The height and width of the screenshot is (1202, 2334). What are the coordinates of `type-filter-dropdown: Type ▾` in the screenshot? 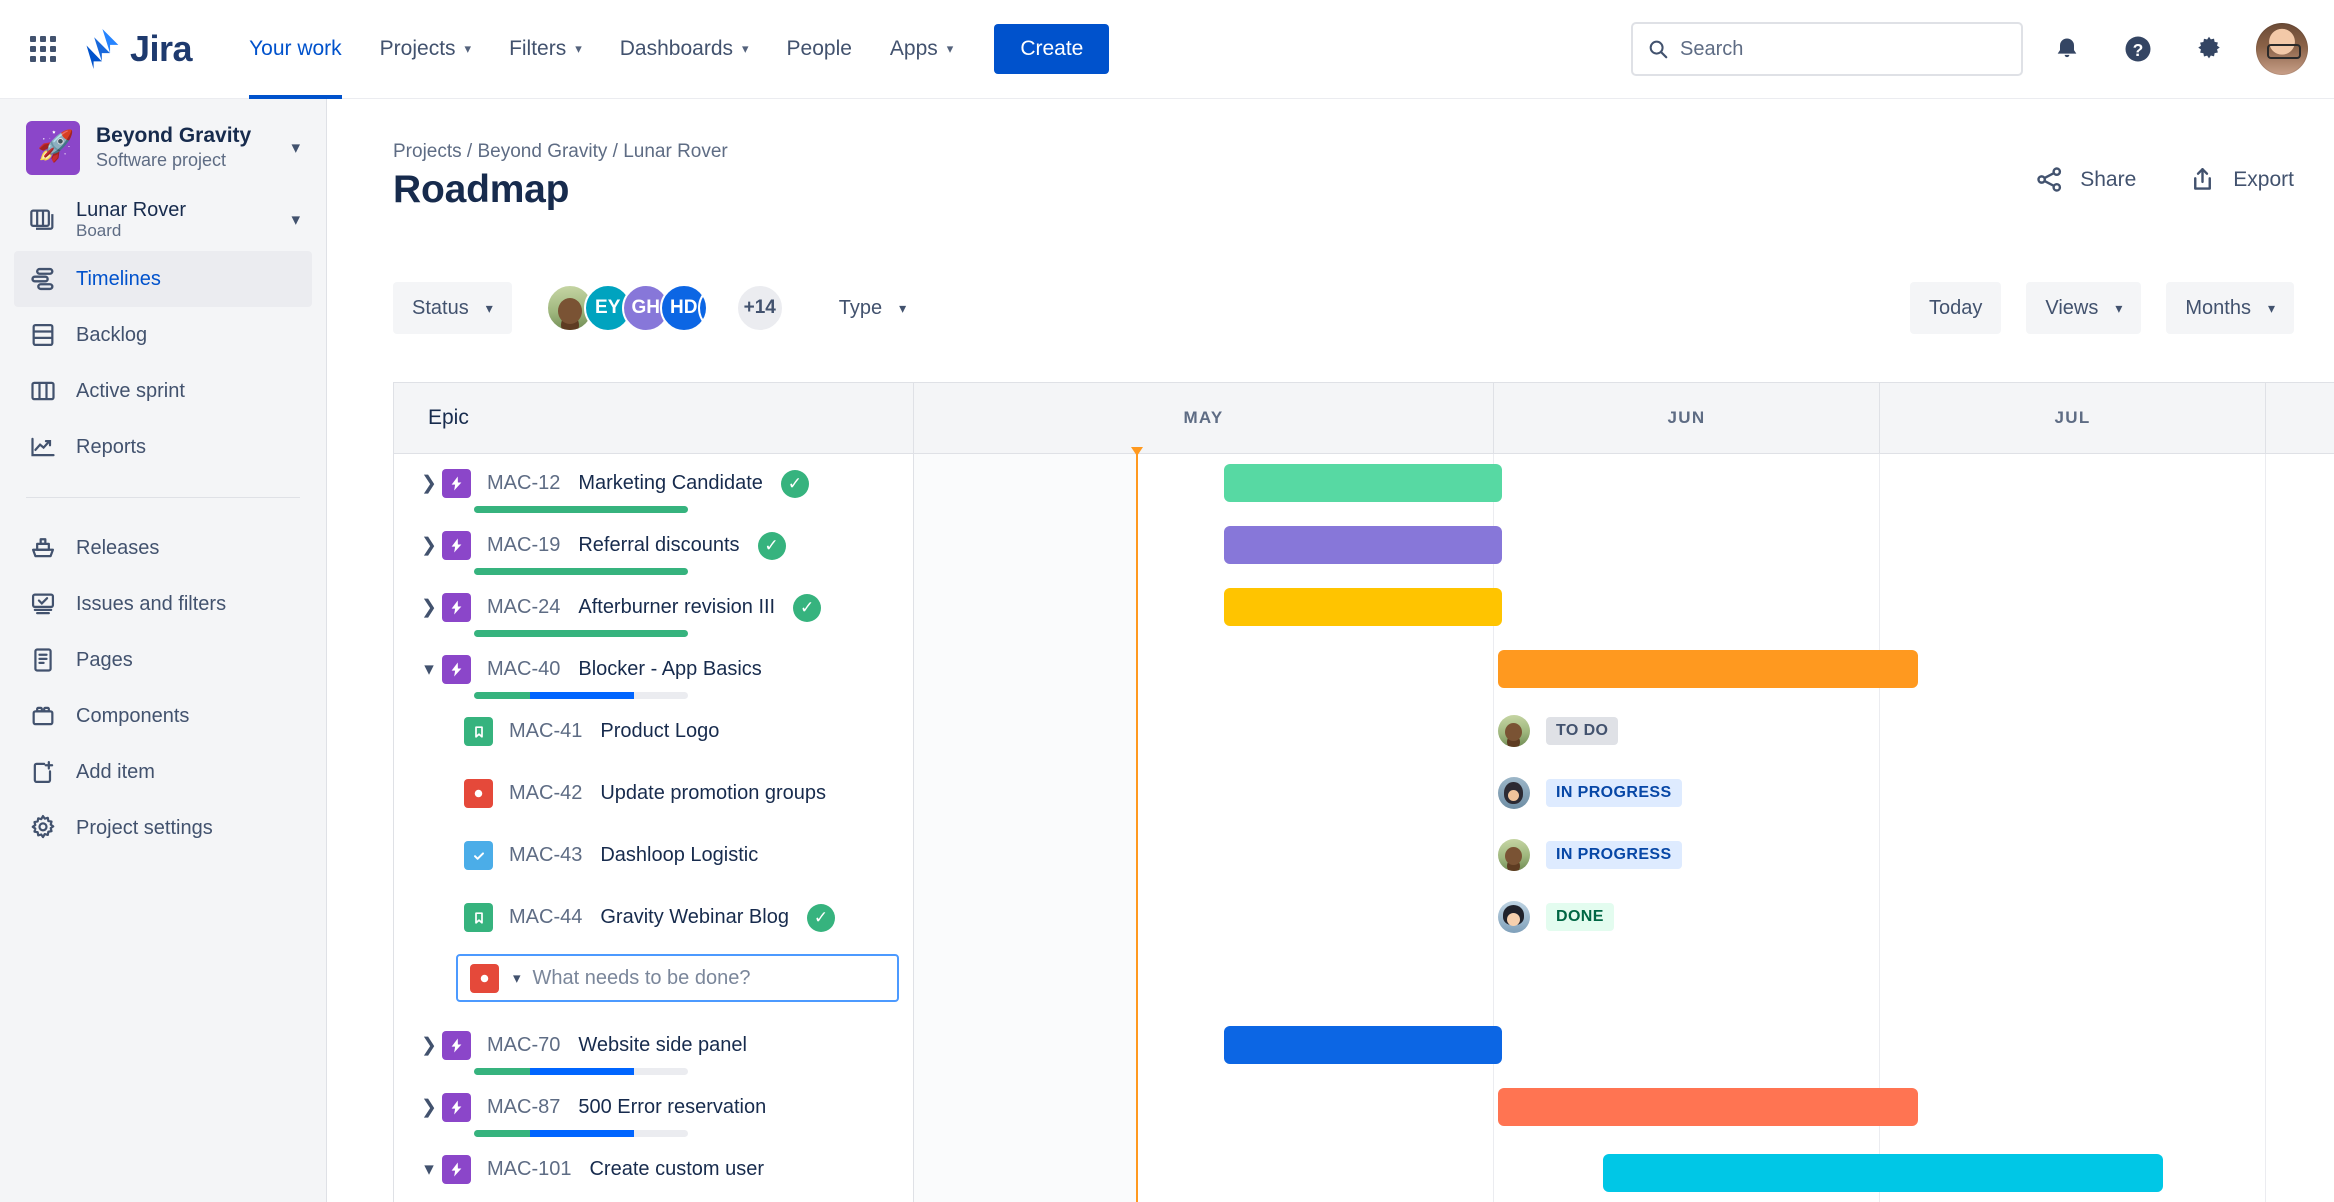 It's located at (872, 308).